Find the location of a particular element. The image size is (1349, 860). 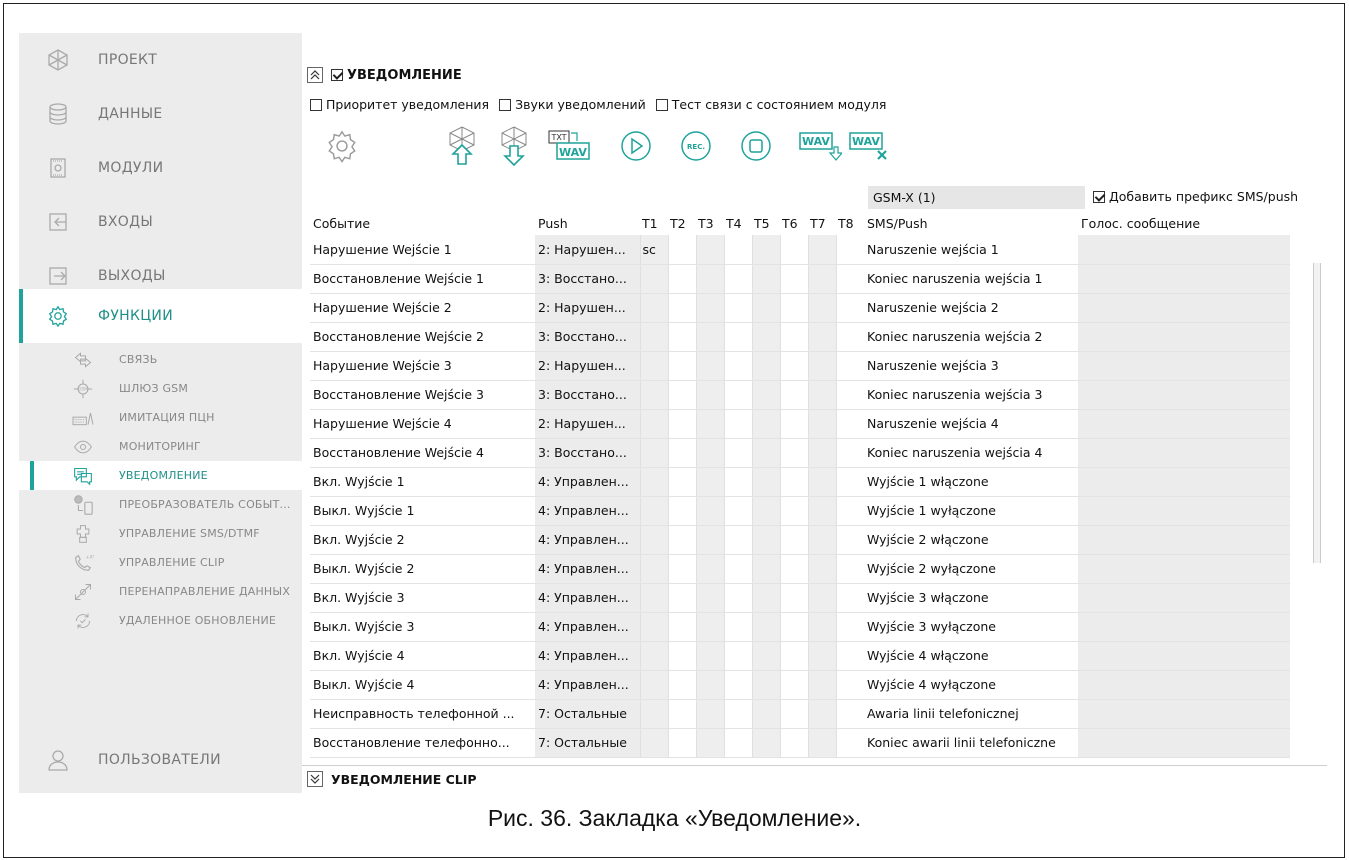

wav-delete-button: WAV is located at coordinates (870, 146).